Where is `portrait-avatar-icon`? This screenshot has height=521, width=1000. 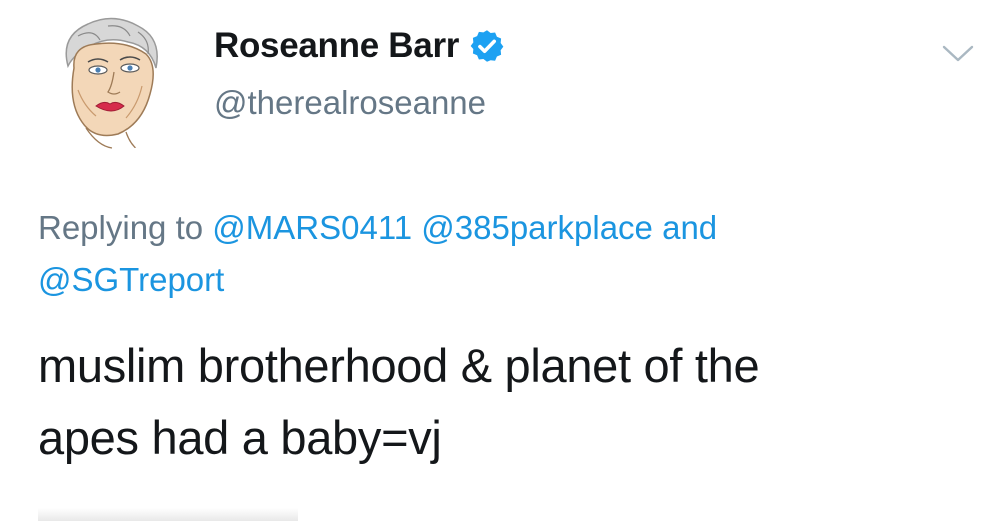 portrait-avatar-icon is located at coordinates (111, 79).